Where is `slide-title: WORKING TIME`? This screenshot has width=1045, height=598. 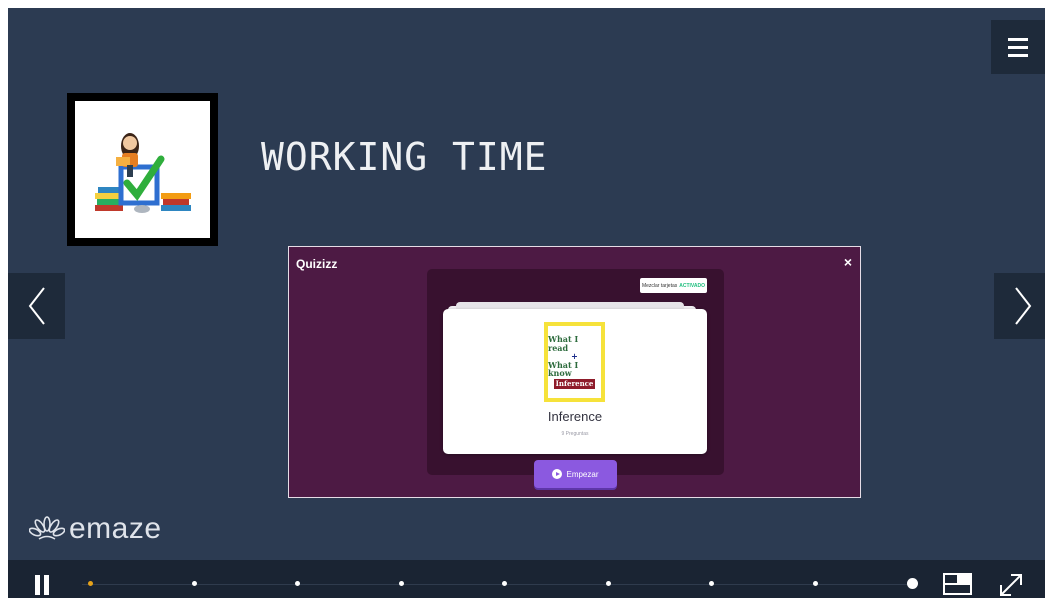 slide-title: WORKING TIME is located at coordinates (404, 157).